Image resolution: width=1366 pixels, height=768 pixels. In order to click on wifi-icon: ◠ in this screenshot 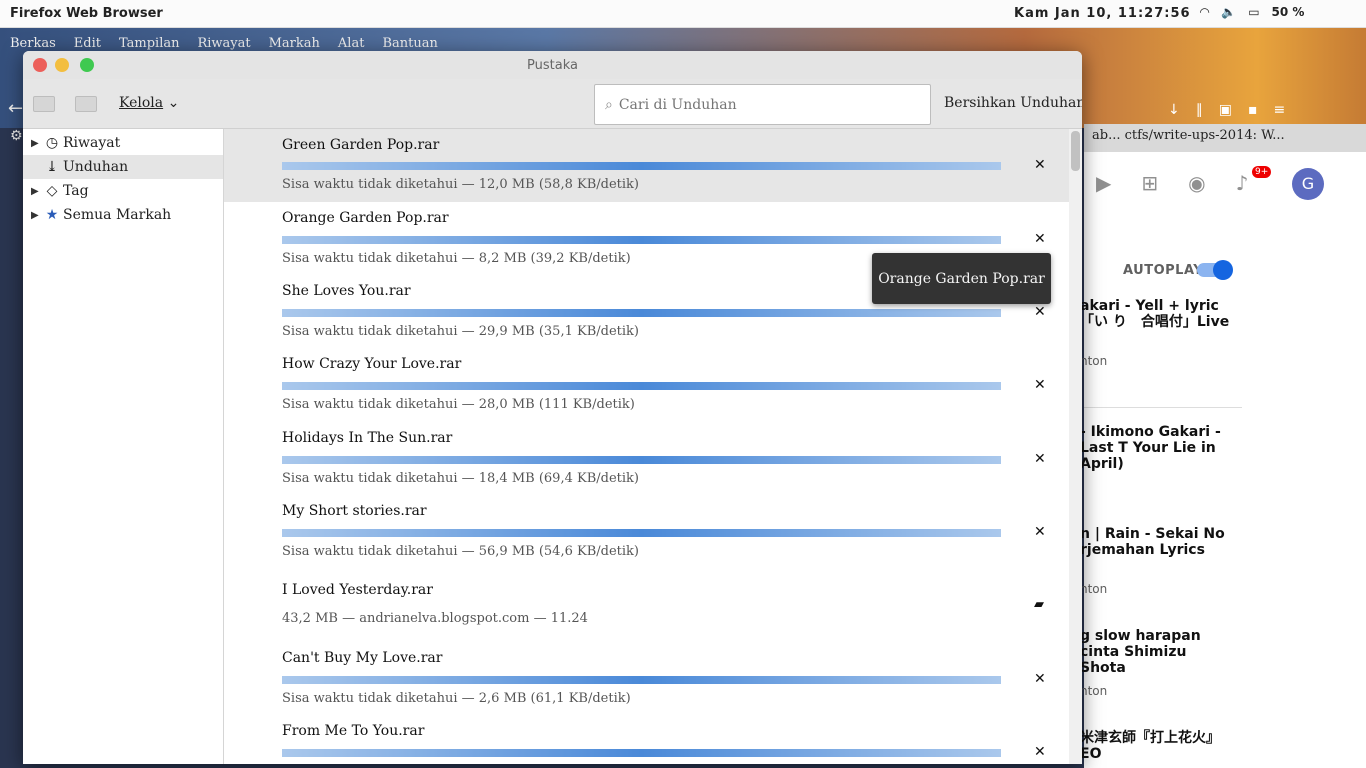, I will do `click(1204, 12)`.